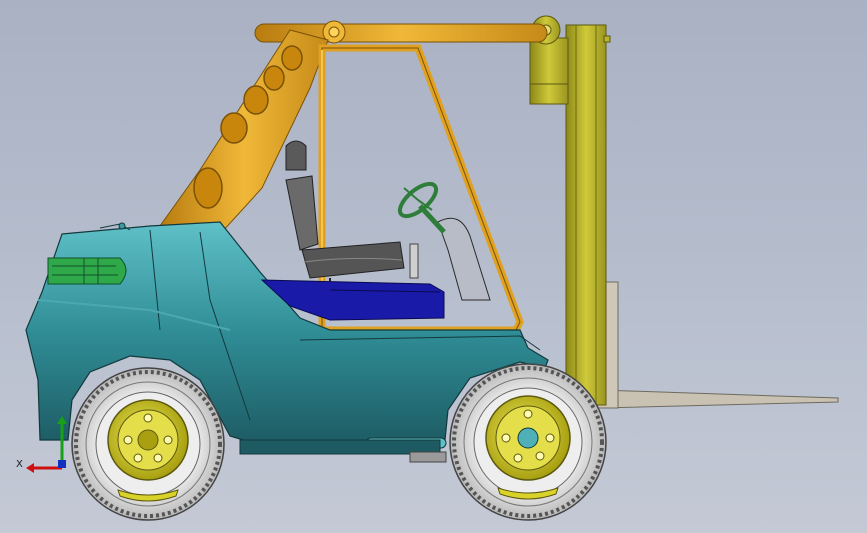 This screenshot has width=867, height=533. I want to click on rear-wheel, so click(148, 444).